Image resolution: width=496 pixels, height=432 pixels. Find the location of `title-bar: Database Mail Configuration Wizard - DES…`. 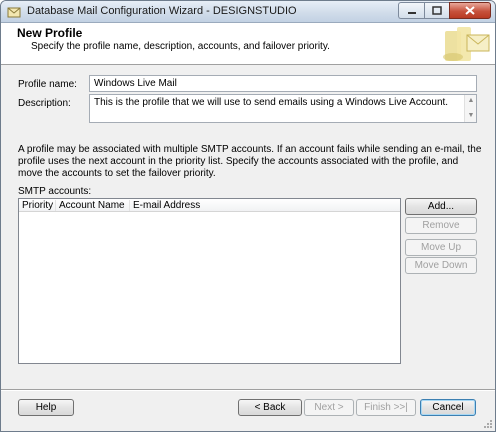

title-bar: Database Mail Configuration Wizard - DES… is located at coordinates (248, 12).